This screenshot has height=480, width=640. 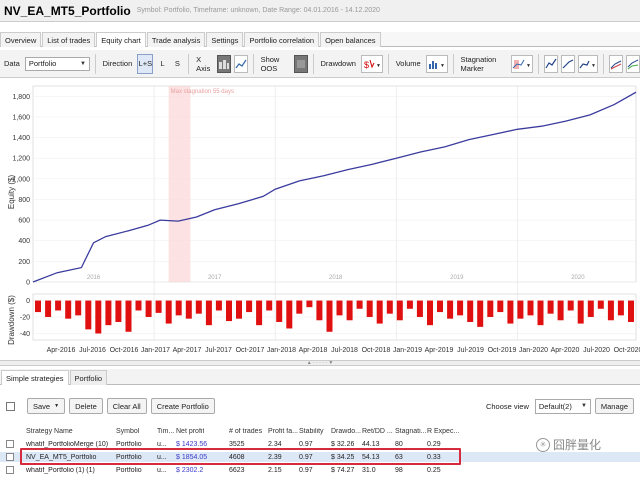 What do you see at coordinates (434, 444) in the screenshot?
I see `cell-r-expectancy: 0.29` at bounding box center [434, 444].